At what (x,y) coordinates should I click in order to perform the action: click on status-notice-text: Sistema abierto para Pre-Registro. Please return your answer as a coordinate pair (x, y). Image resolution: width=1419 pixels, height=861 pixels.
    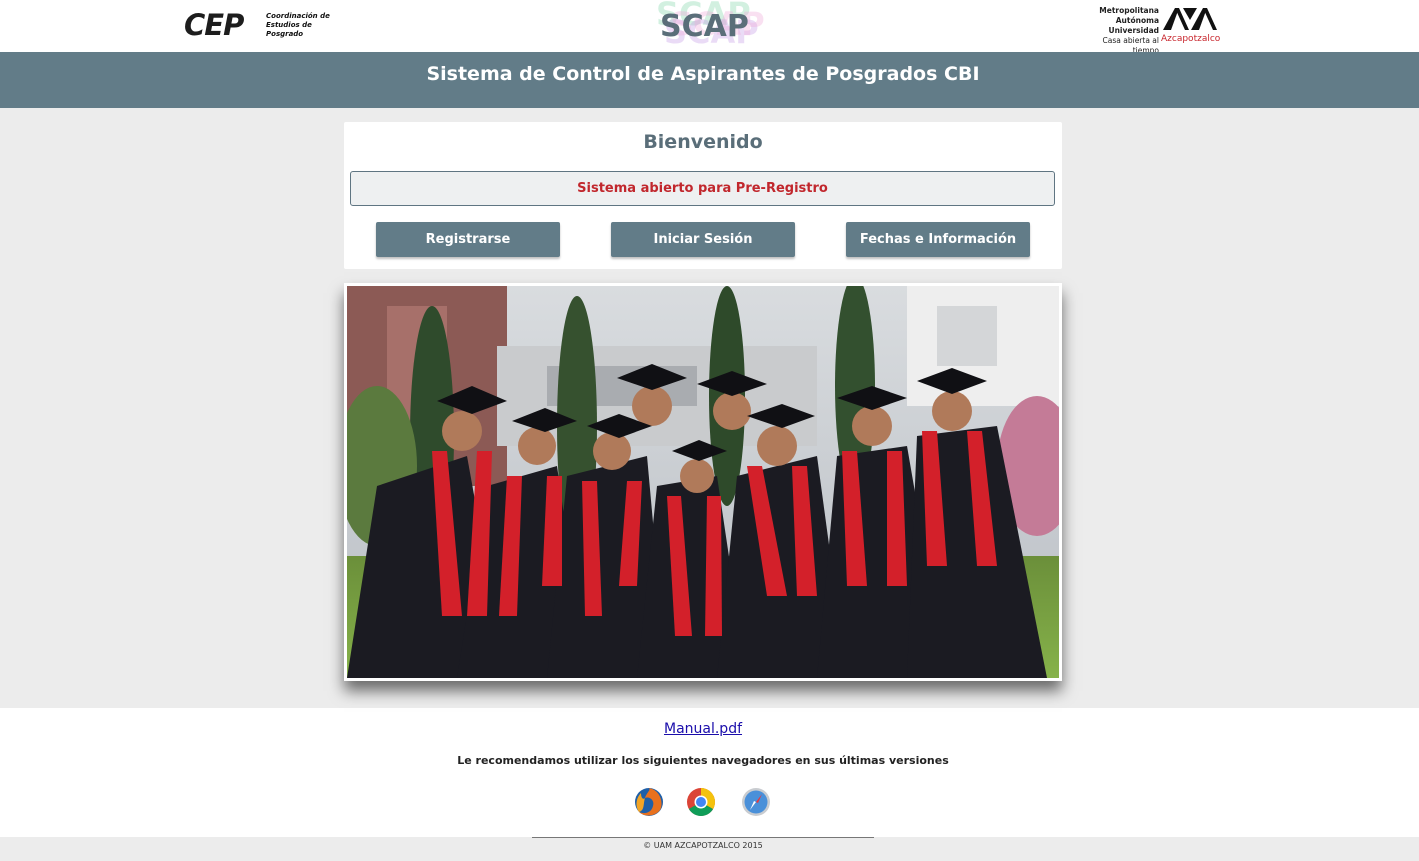
    Looking at the image, I should click on (702, 188).